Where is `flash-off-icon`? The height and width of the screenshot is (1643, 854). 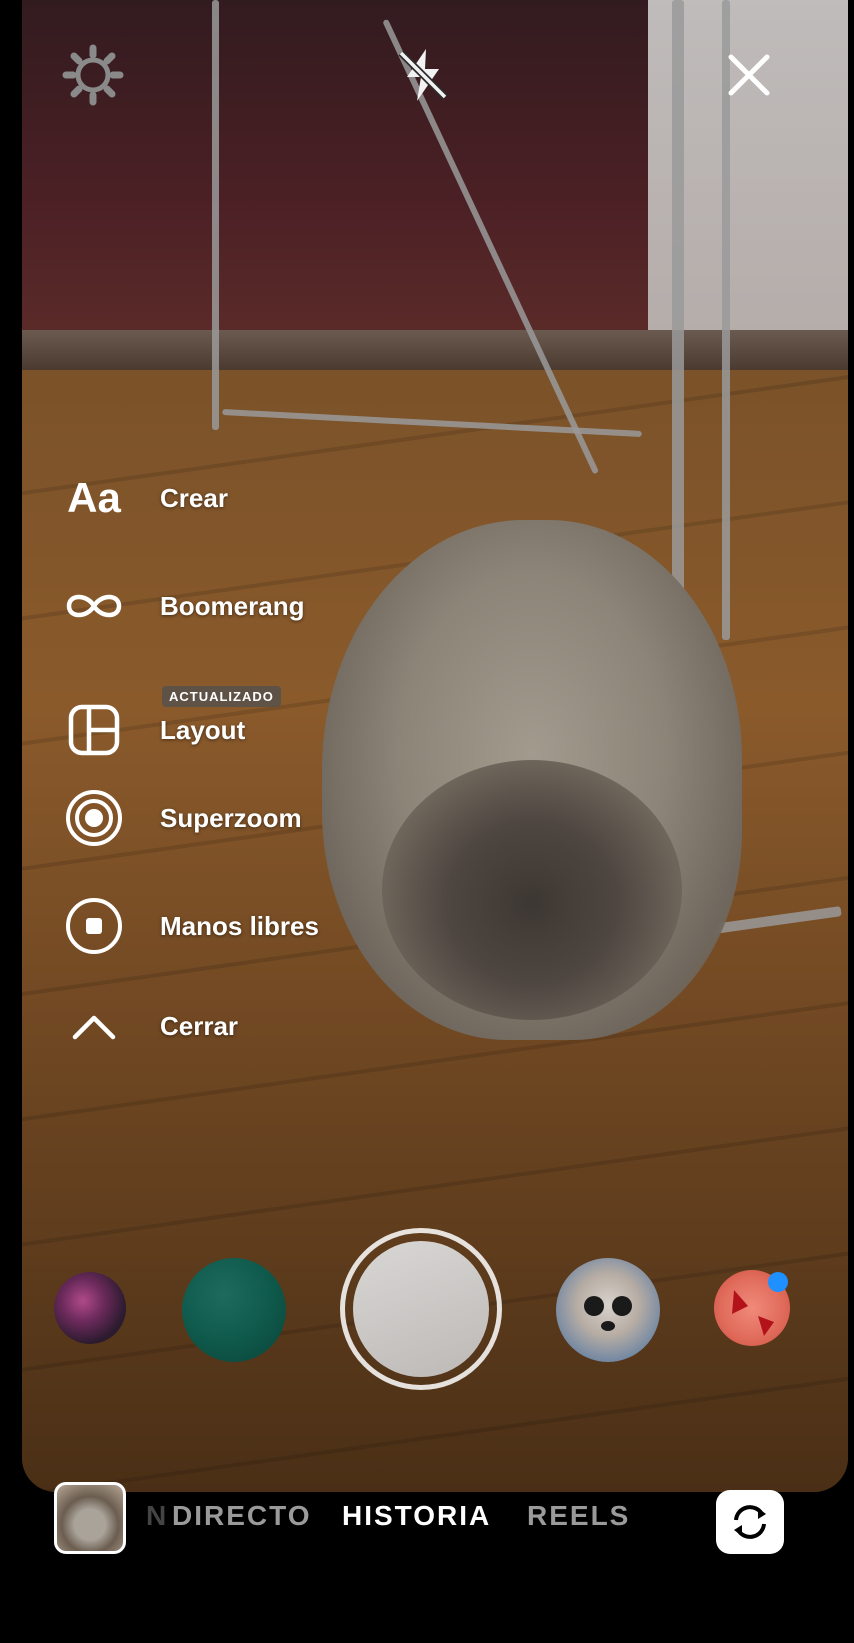 flash-off-icon is located at coordinates (423, 75).